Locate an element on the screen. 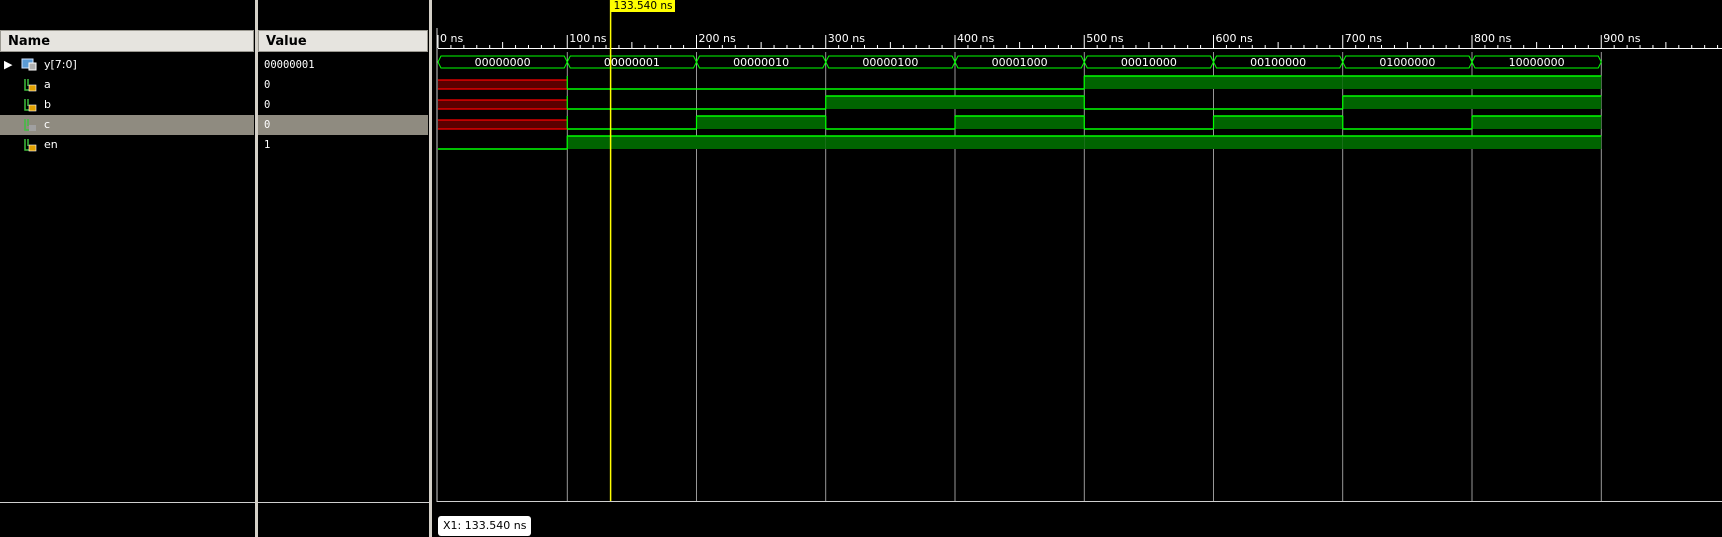 The width and height of the screenshot is (1722, 537). signal-name: y[7:0] is located at coordinates (60, 64).